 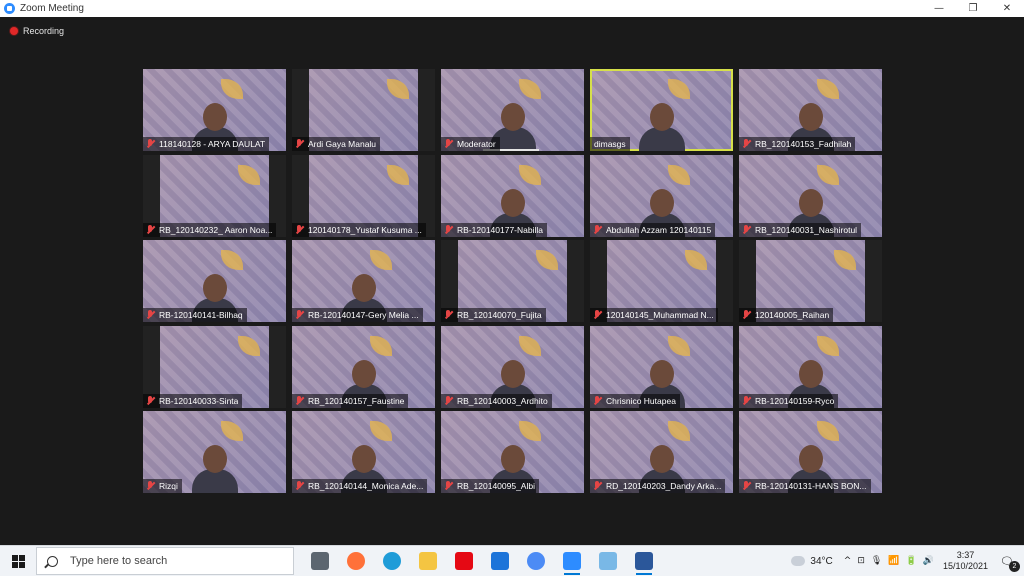 What do you see at coordinates (470, 144) in the screenshot?
I see `participant-namebar: Moderator` at bounding box center [470, 144].